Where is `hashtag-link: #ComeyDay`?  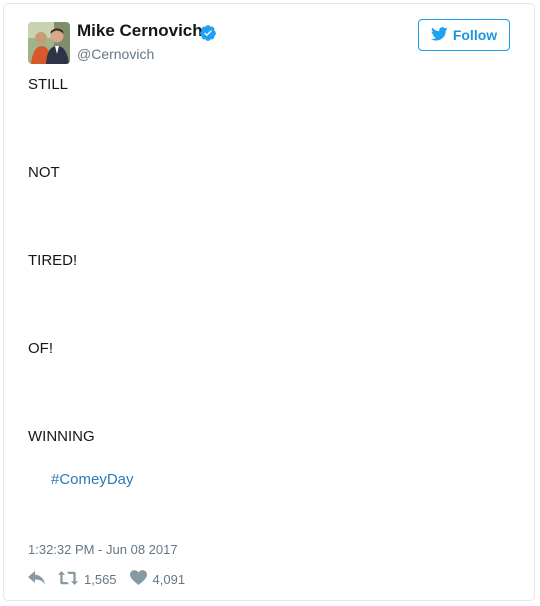 hashtag-link: #ComeyDay is located at coordinates (92, 479).